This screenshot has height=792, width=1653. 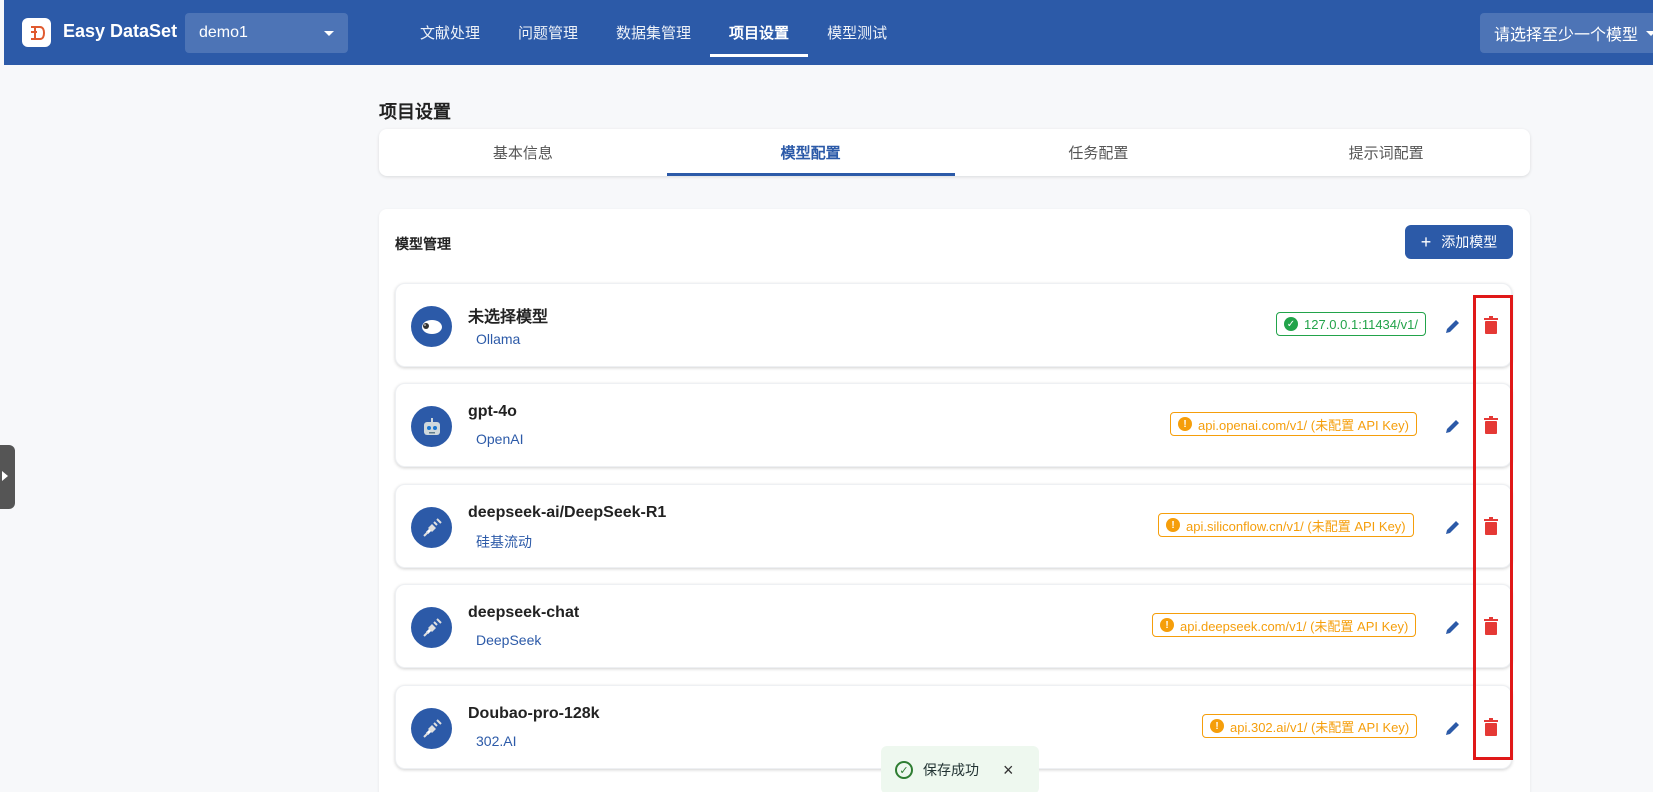 What do you see at coordinates (266, 33) in the screenshot?
I see `project-select: demo1` at bounding box center [266, 33].